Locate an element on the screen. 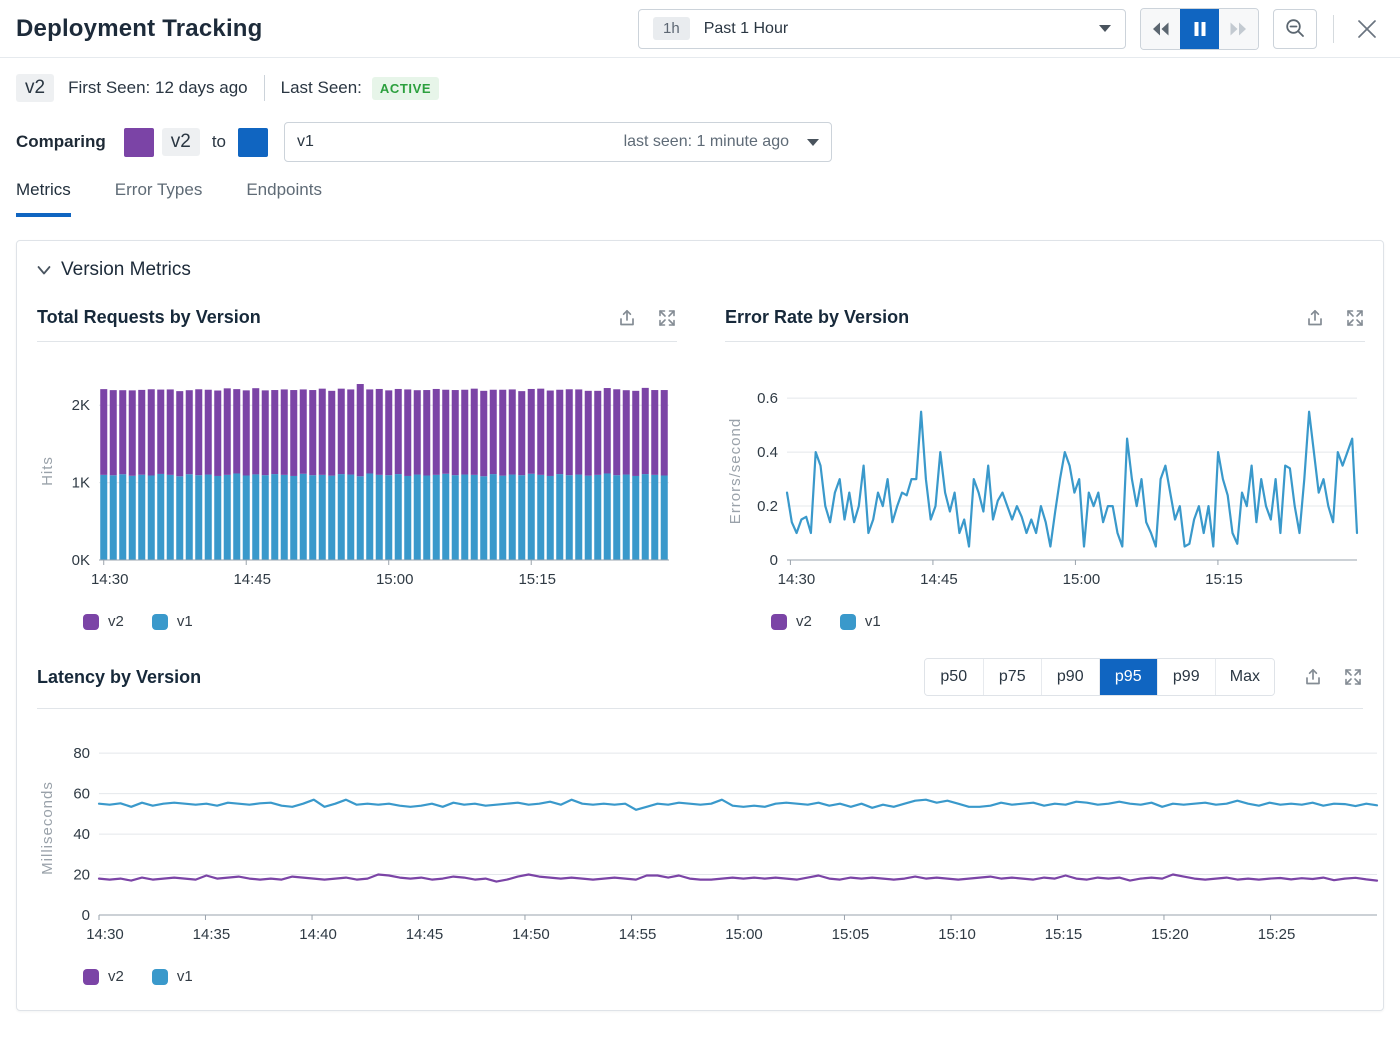 Image resolution: width=1400 pixels, height=1039 pixels. percentile-p95: p95 is located at coordinates (1127, 677).